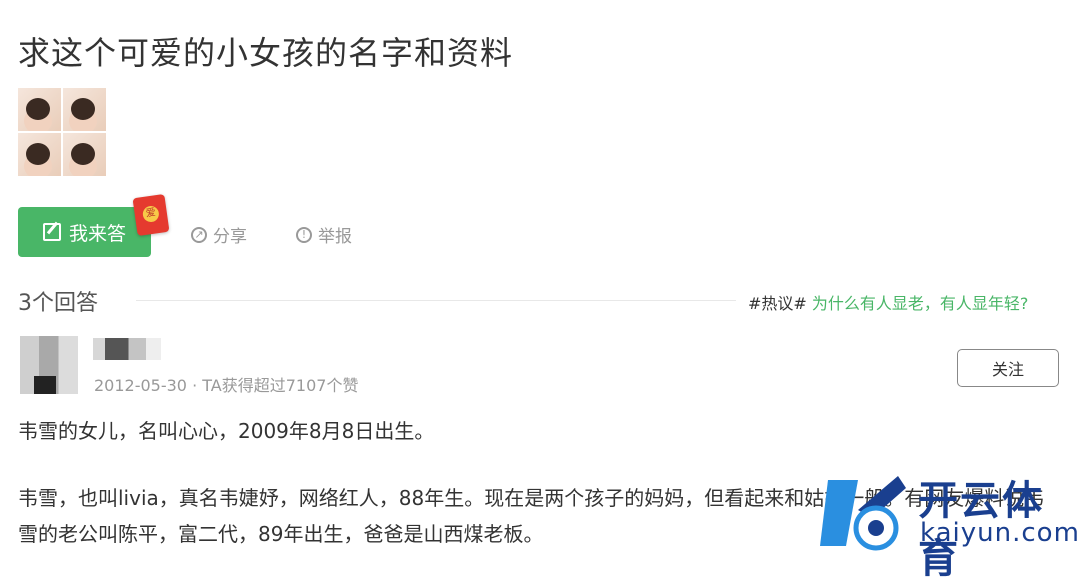 The height and width of the screenshot is (584, 1080). What do you see at coordinates (97, 233) in the screenshot?
I see `answer-button-label: 我来答` at bounding box center [97, 233].